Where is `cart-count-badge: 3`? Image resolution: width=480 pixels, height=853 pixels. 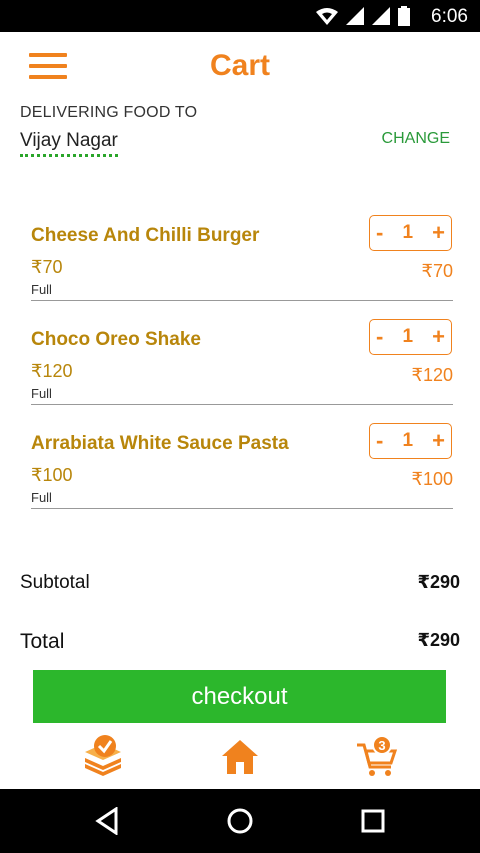 cart-count-badge: 3 is located at coordinates (382, 745).